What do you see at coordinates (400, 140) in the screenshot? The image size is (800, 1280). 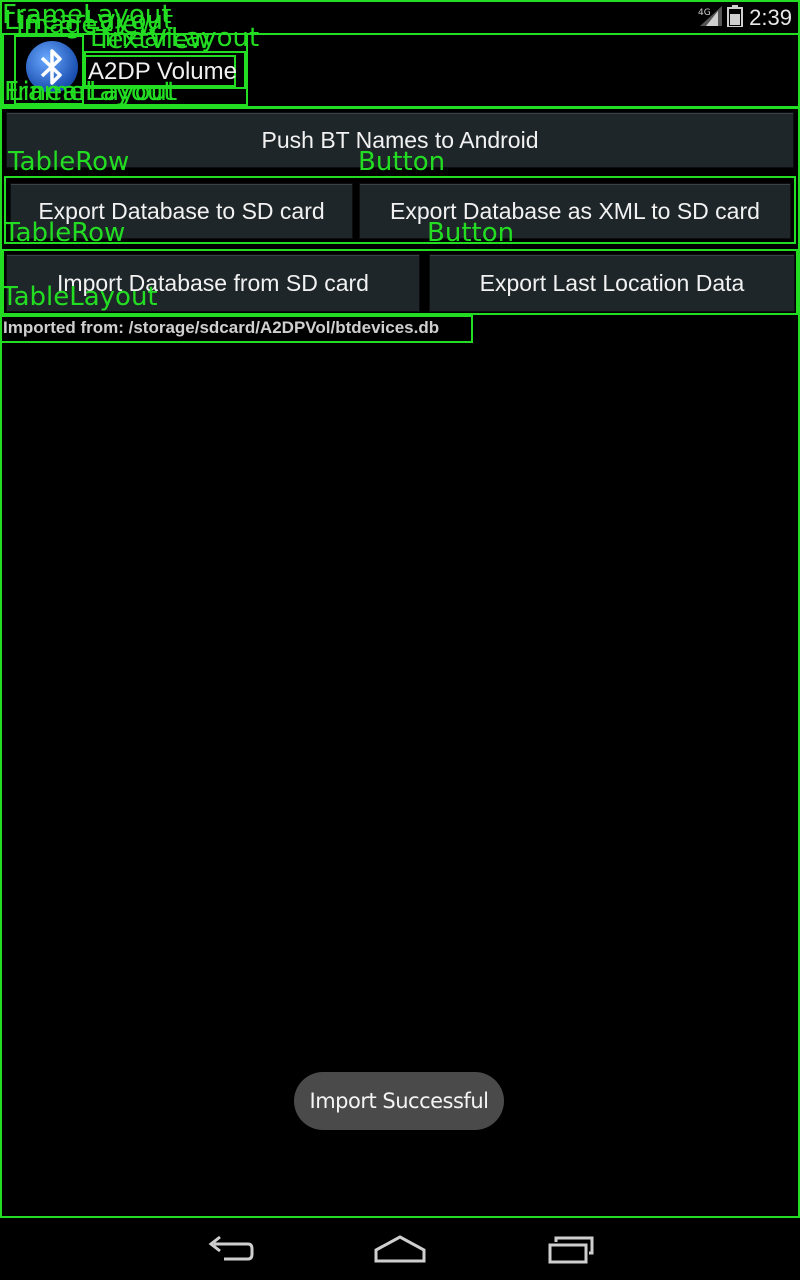 I see `push-bt-names-button: Push BT Names to Android` at bounding box center [400, 140].